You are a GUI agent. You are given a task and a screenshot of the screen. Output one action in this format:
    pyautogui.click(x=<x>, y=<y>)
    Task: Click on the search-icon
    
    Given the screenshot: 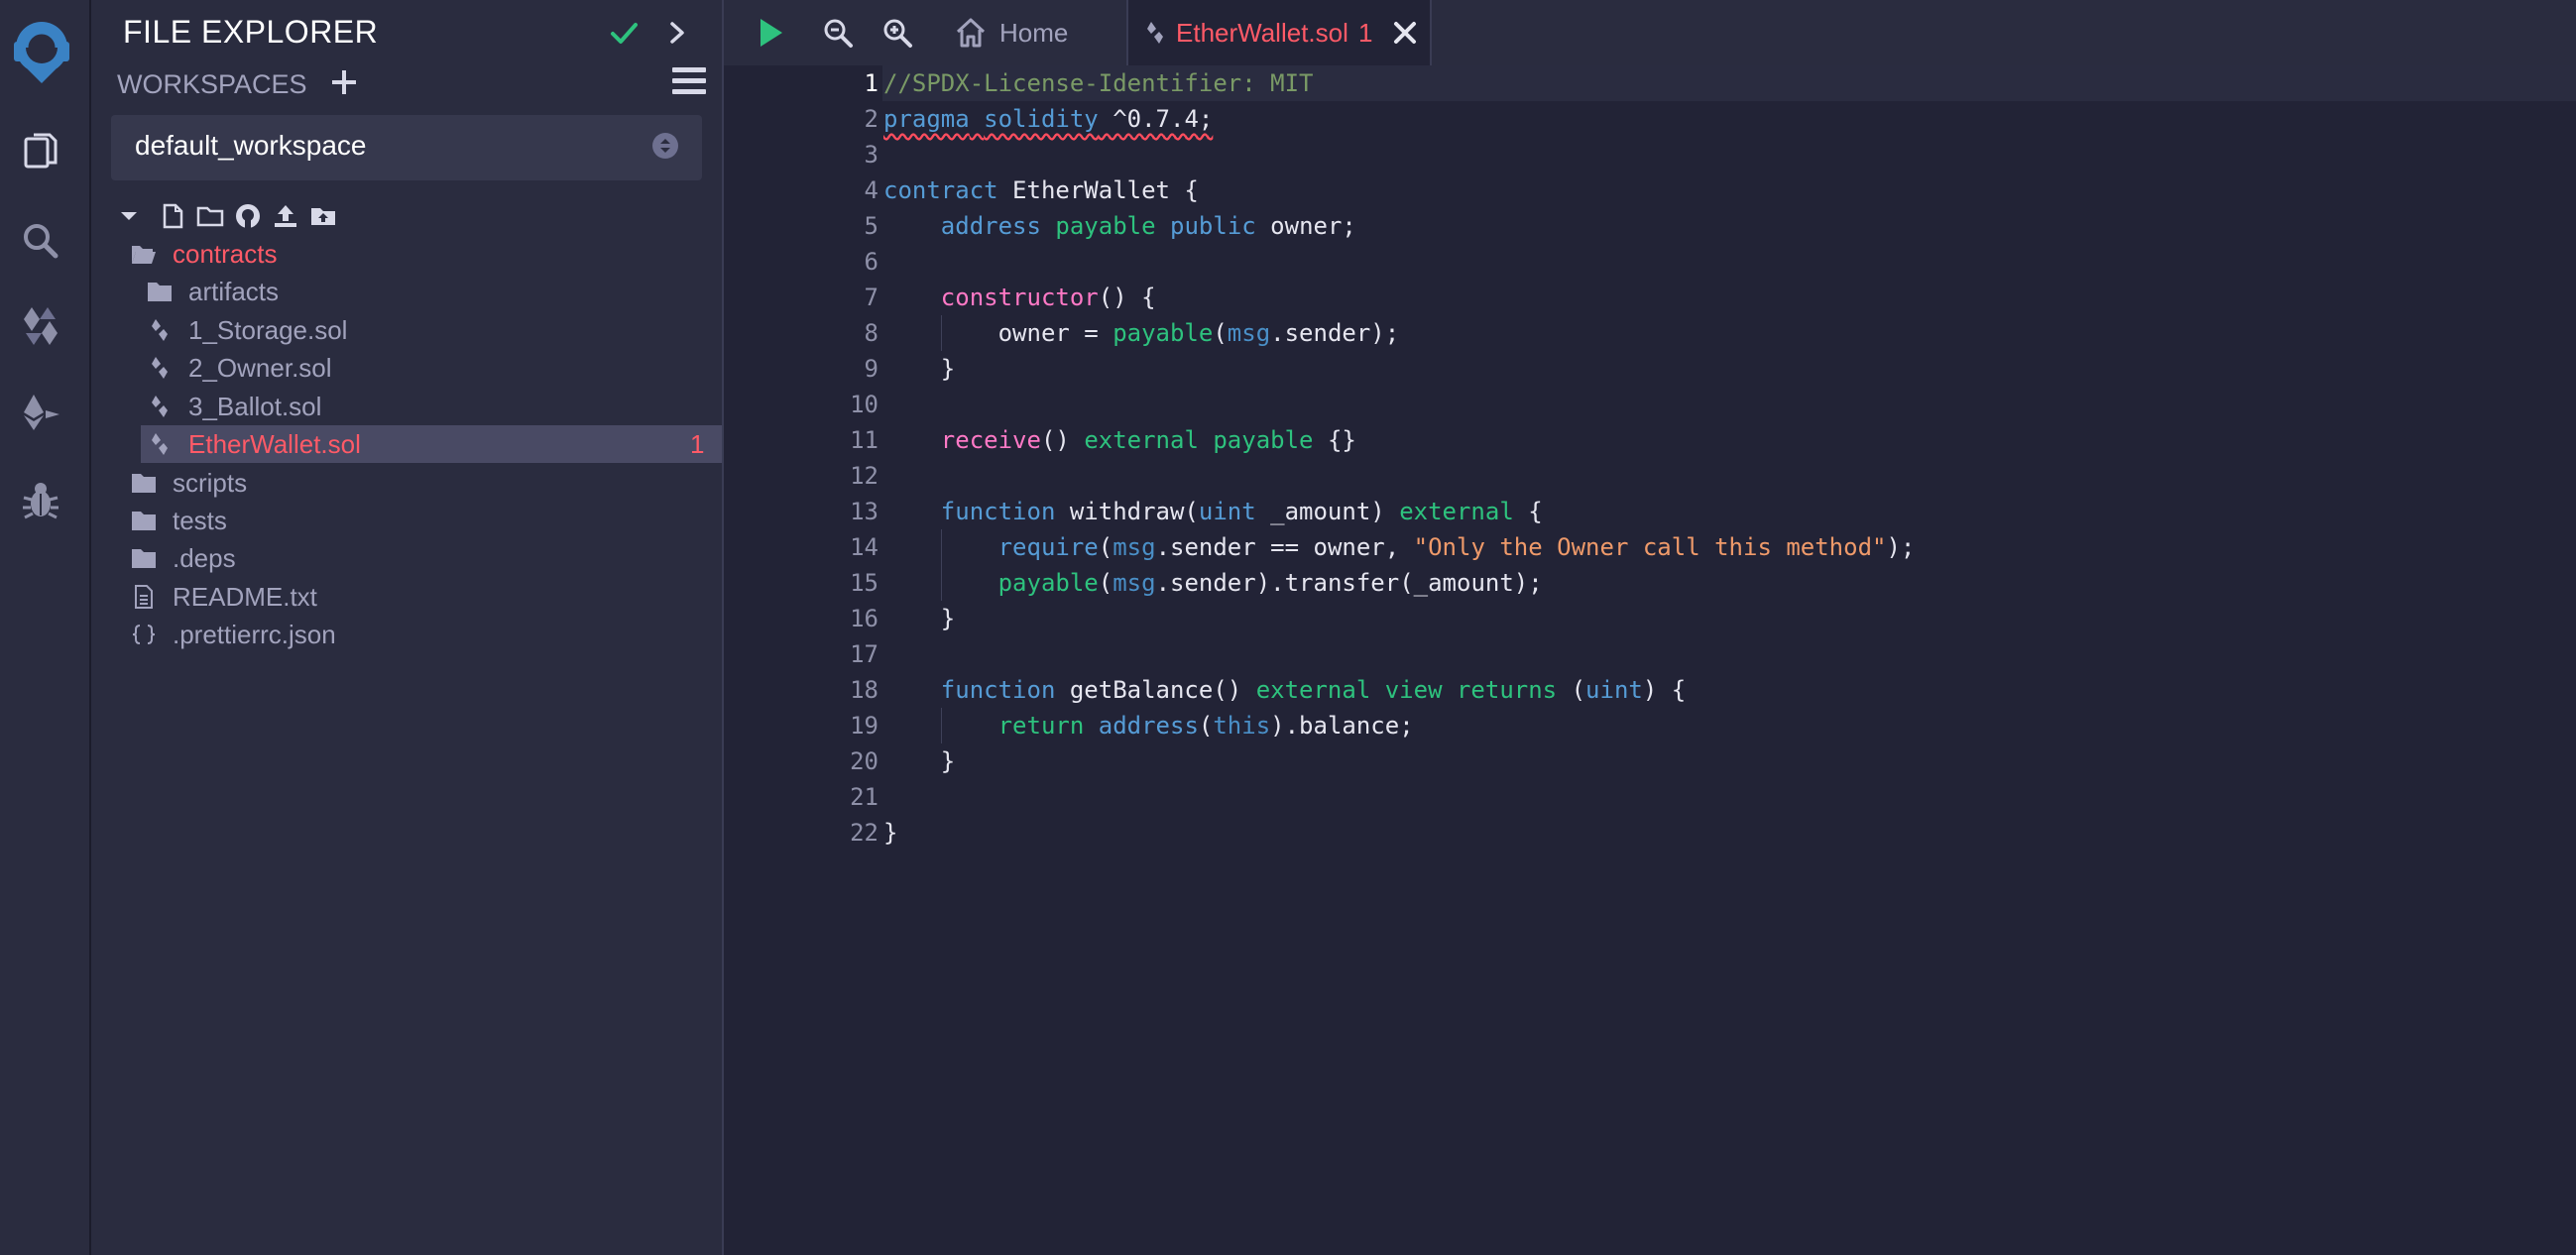 What is the action you would take?
    pyautogui.click(x=40, y=241)
    